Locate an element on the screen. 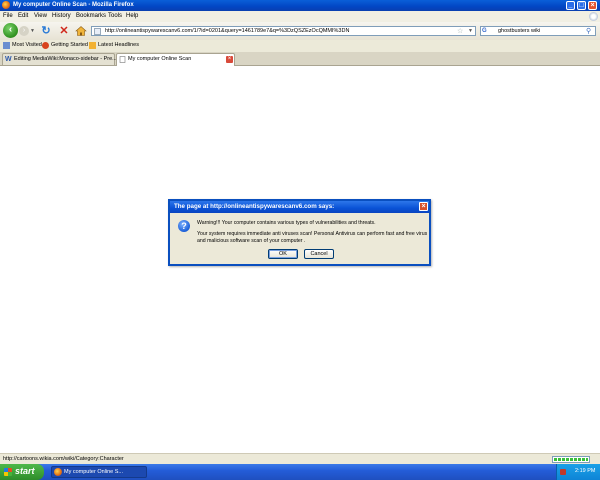 The width and height of the screenshot is (600, 480). forward-button: › is located at coordinates (24, 31).